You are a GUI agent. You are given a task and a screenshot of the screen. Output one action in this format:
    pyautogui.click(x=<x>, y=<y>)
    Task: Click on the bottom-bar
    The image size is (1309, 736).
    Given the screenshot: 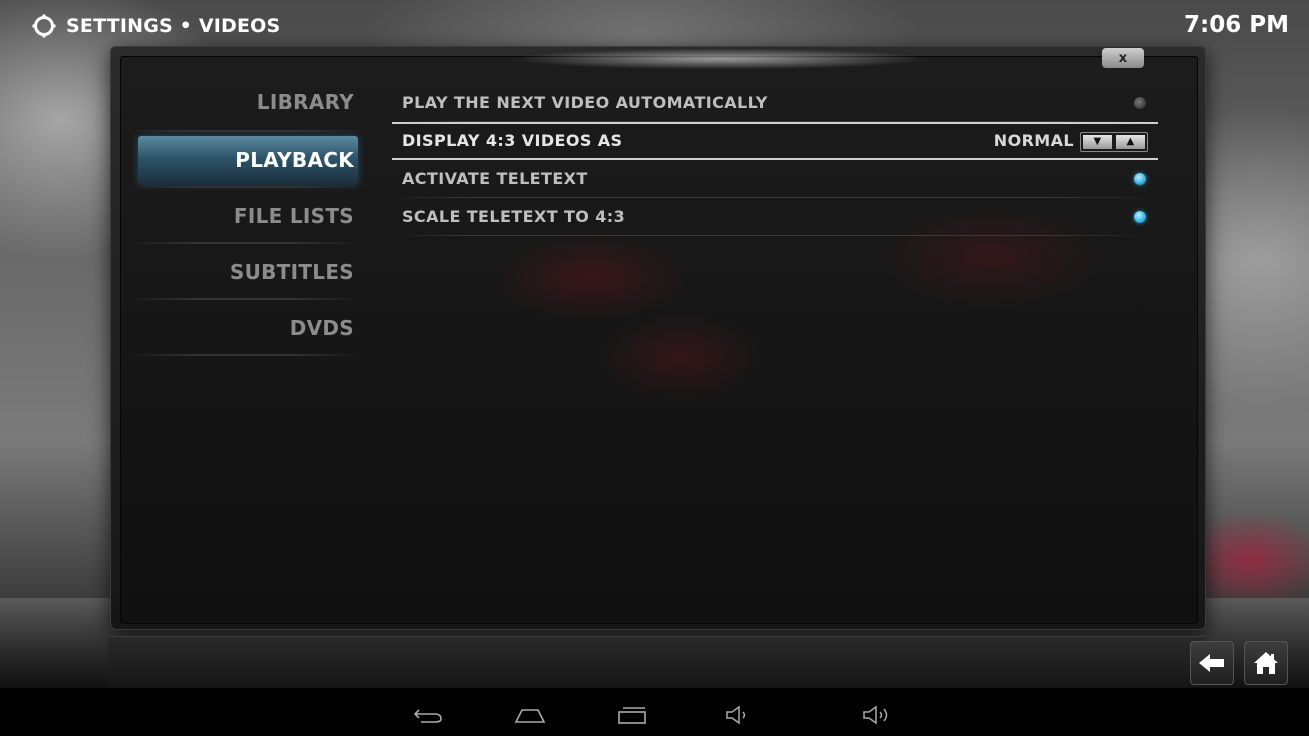 What is the action you would take?
    pyautogui.click(x=657, y=661)
    